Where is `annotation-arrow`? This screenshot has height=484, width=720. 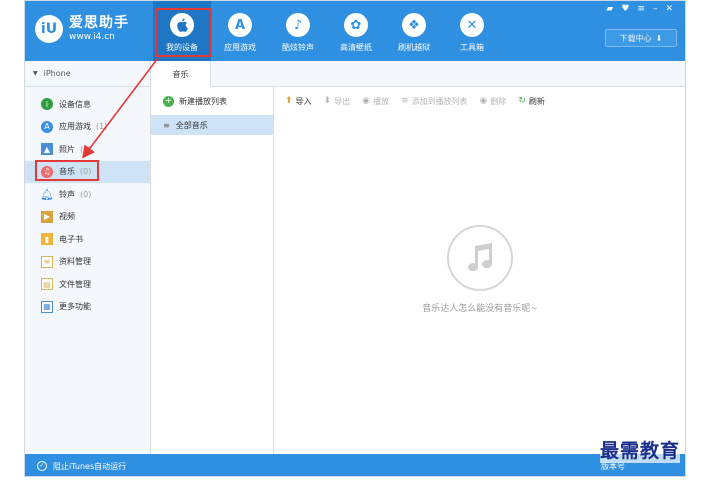
annotation-arrow is located at coordinates (120, 108).